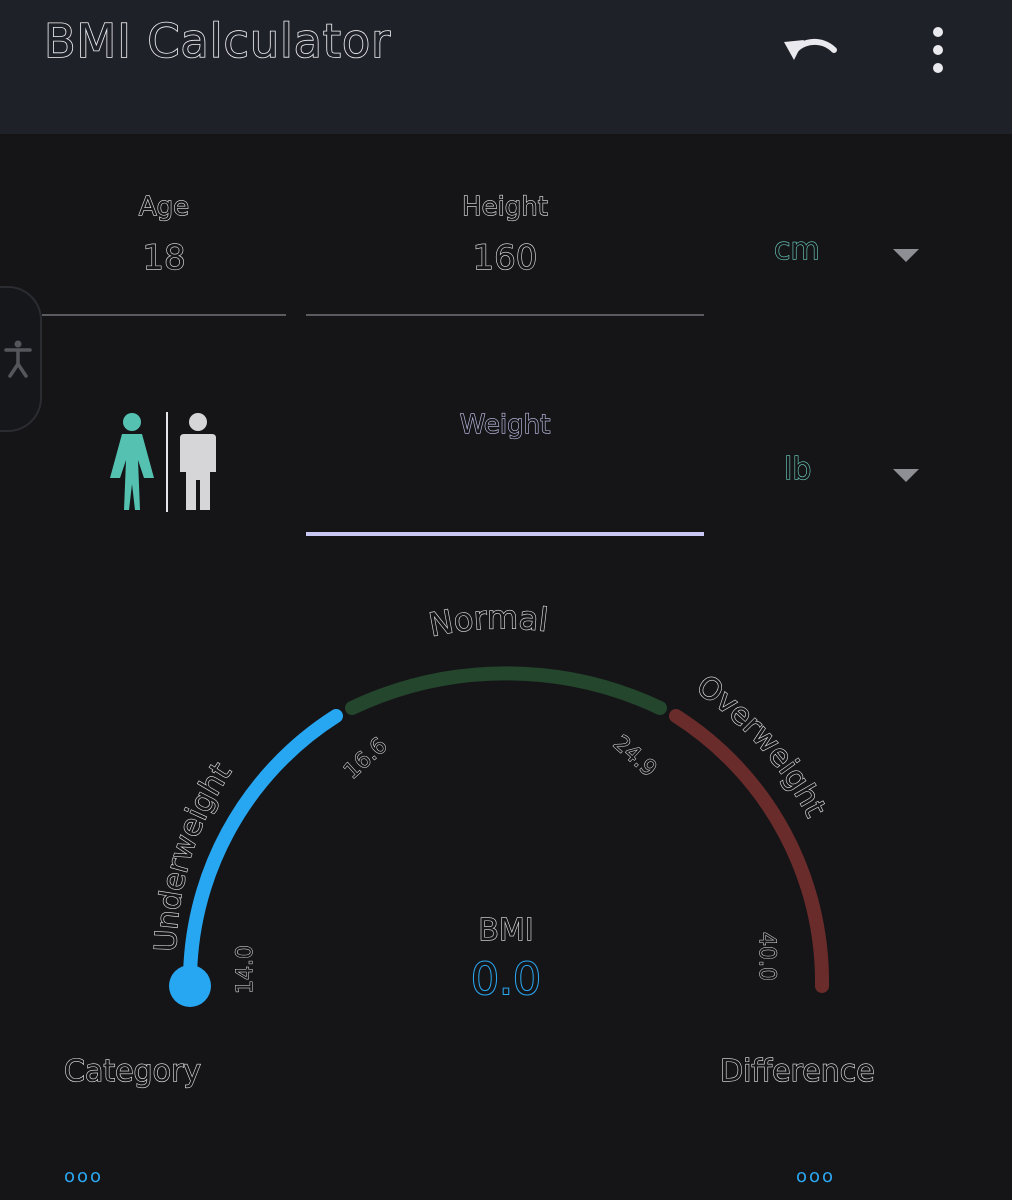 The image size is (1012, 1200). Describe the element at coordinates (84, 1176) in the screenshot. I see `category-value: ooo` at that location.